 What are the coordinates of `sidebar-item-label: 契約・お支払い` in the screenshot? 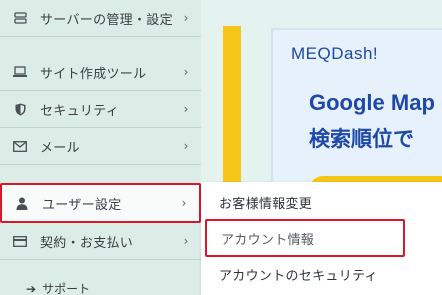 It's located at (87, 243).